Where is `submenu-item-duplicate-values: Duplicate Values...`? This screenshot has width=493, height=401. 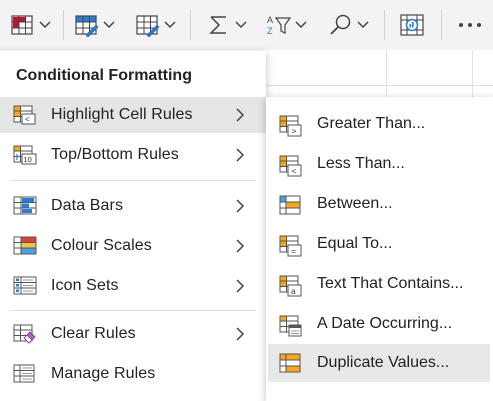
submenu-item-duplicate-values: Duplicate Values... is located at coordinates (379, 363).